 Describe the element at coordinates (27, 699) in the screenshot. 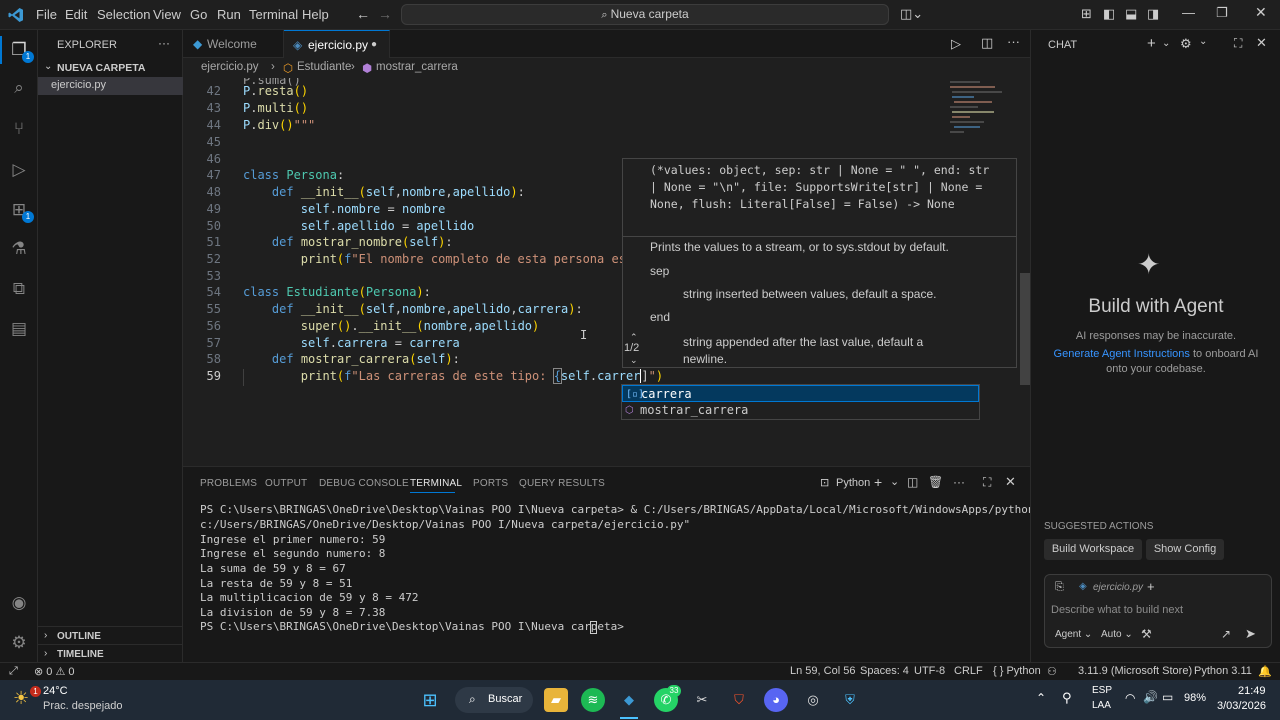

I see `weather-widget: ☀ 1` at that location.